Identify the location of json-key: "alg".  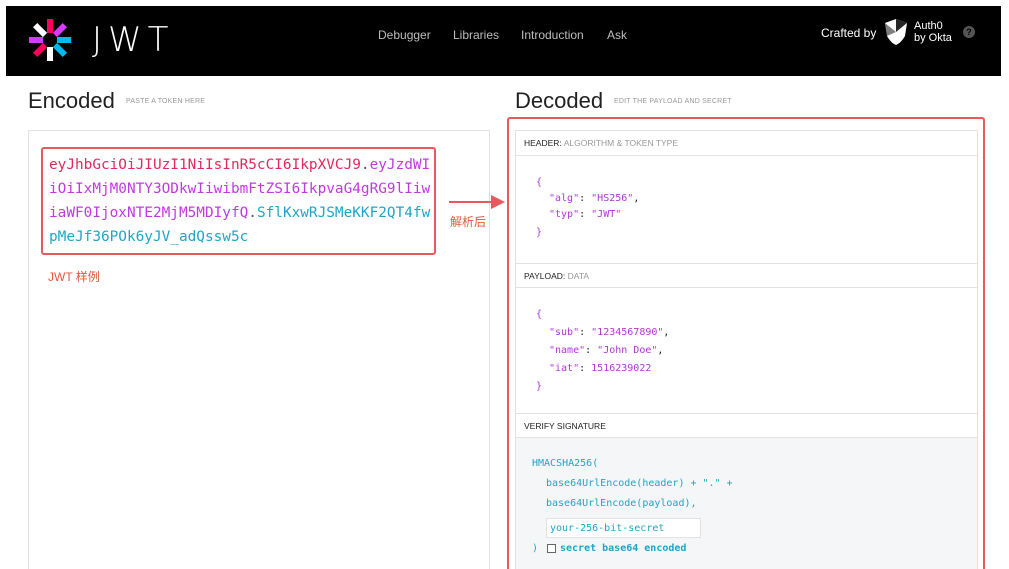
(564, 198).